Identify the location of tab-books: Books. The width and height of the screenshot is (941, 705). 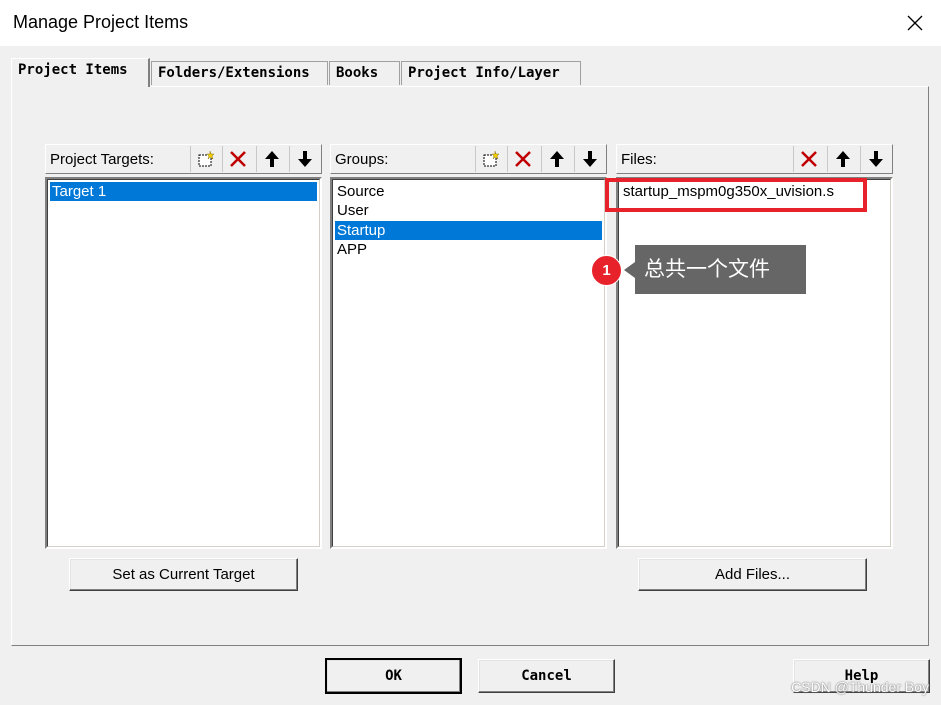
(364, 73).